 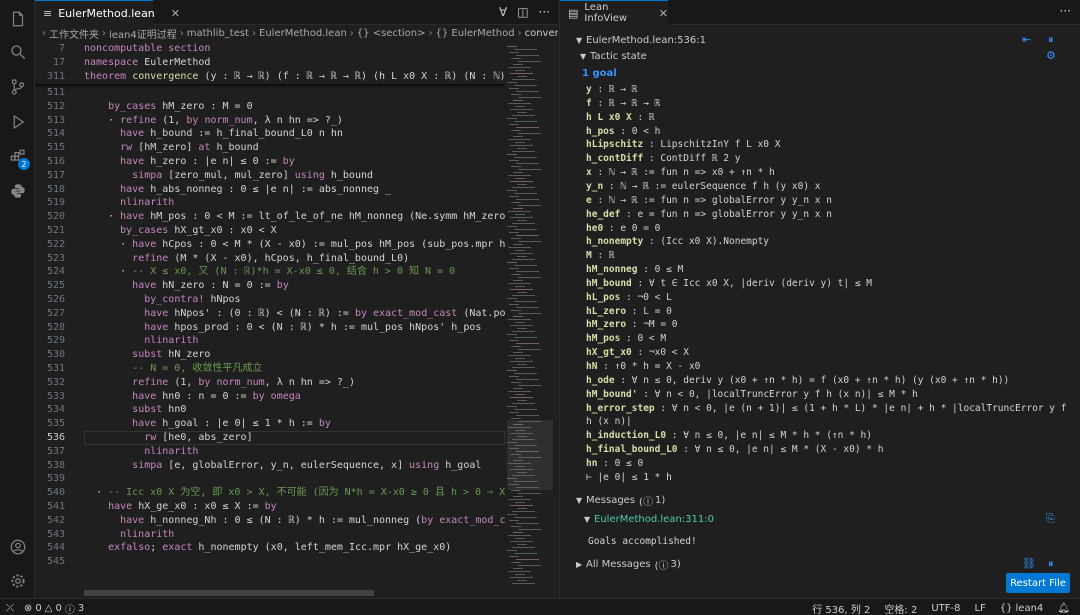 I want to click on hypothesis: hLipschitz : LipschitzInY f L x0 X, so click(x=683, y=145).